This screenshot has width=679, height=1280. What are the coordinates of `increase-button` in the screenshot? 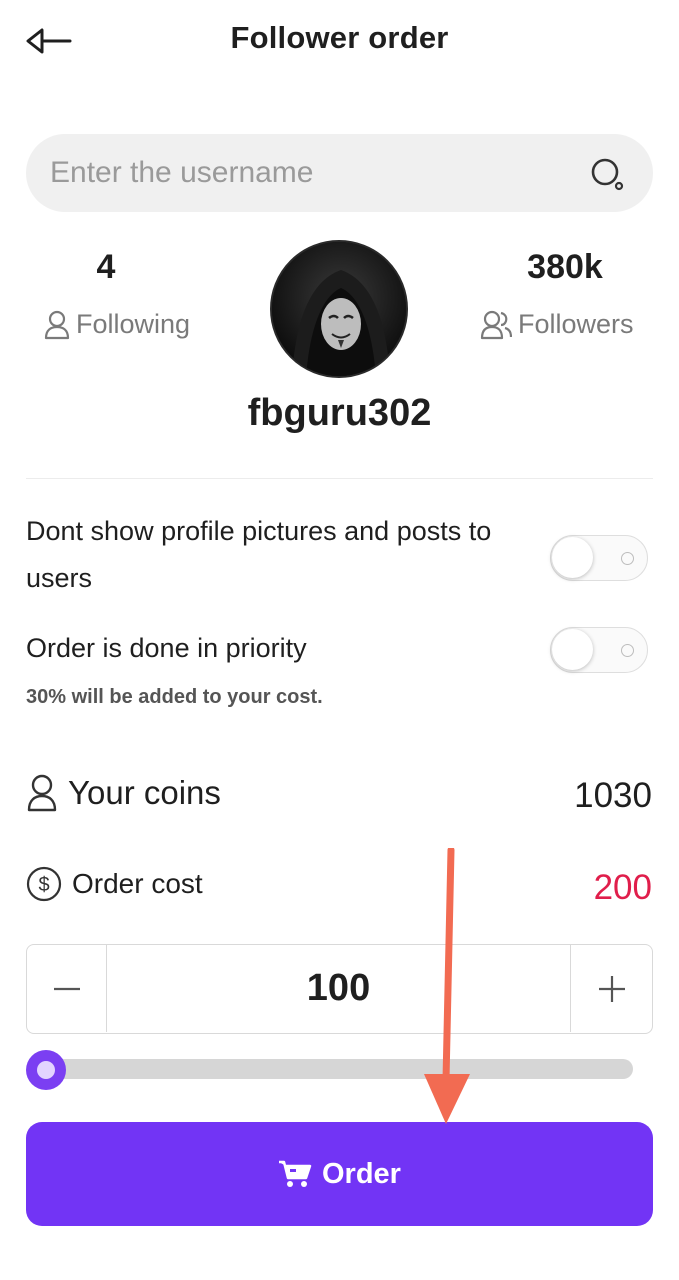 It's located at (611, 988).